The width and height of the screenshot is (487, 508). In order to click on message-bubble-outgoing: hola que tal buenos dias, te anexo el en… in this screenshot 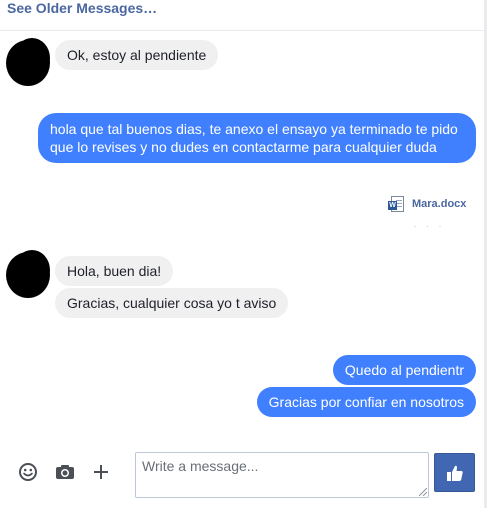, I will do `click(257, 138)`.